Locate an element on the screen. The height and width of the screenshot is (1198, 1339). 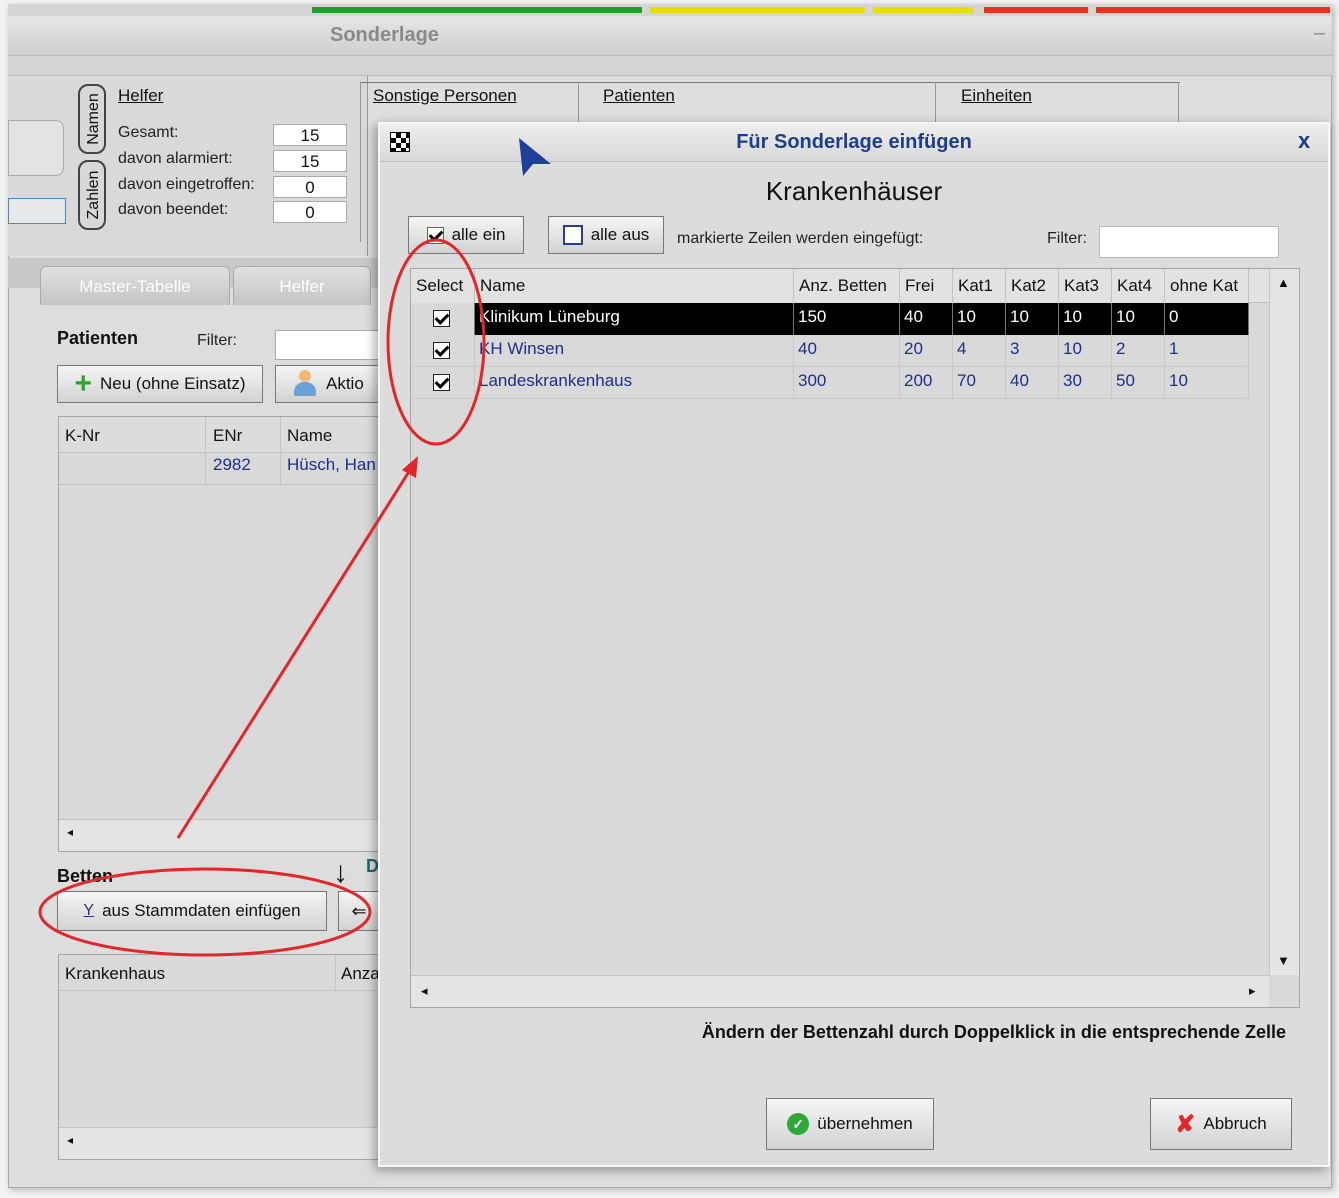
annotation-arrow-head is located at coordinates (410, 467).